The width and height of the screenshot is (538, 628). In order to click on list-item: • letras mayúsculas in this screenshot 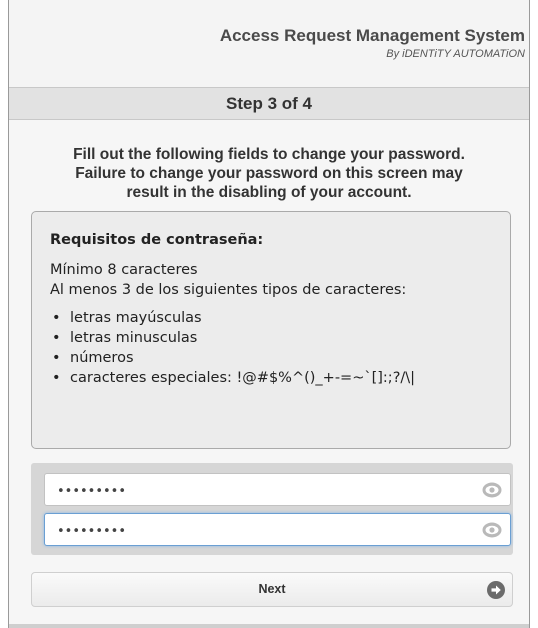, I will do `click(271, 318)`.